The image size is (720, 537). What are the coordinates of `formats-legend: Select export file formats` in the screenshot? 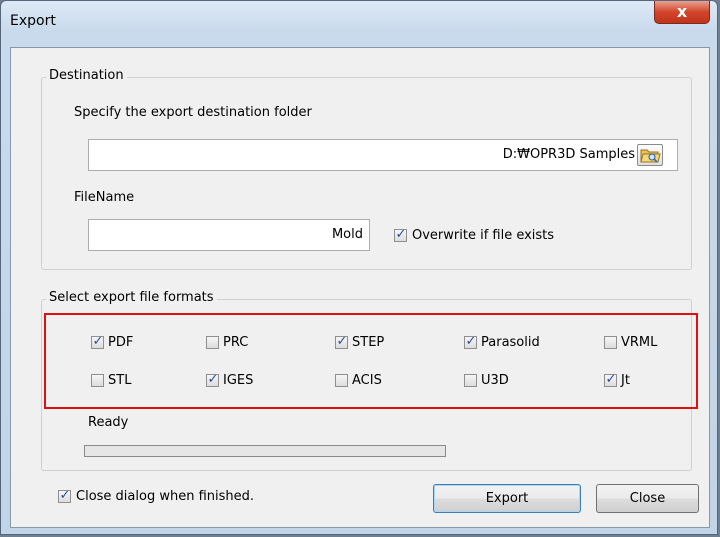 It's located at (131, 297).